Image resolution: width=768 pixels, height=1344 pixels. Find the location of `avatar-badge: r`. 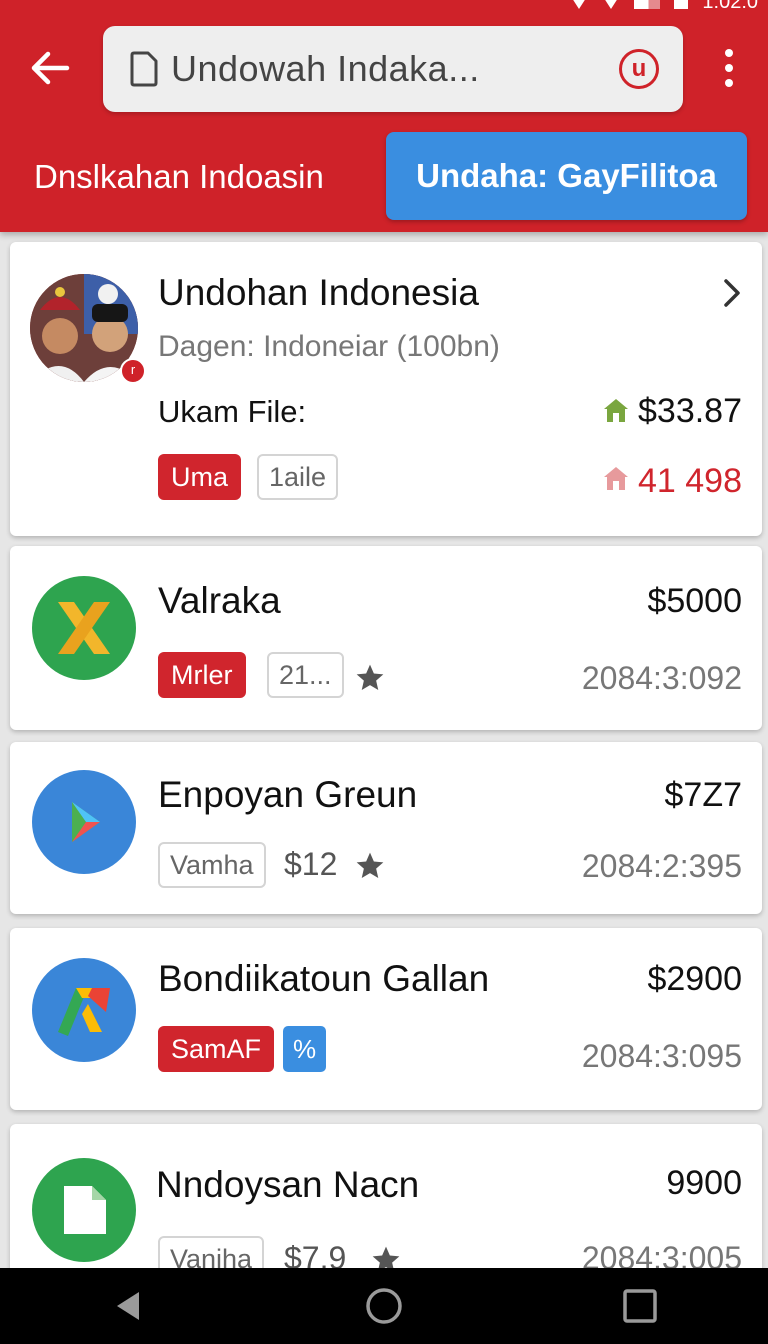

avatar-badge: r is located at coordinates (133, 371).